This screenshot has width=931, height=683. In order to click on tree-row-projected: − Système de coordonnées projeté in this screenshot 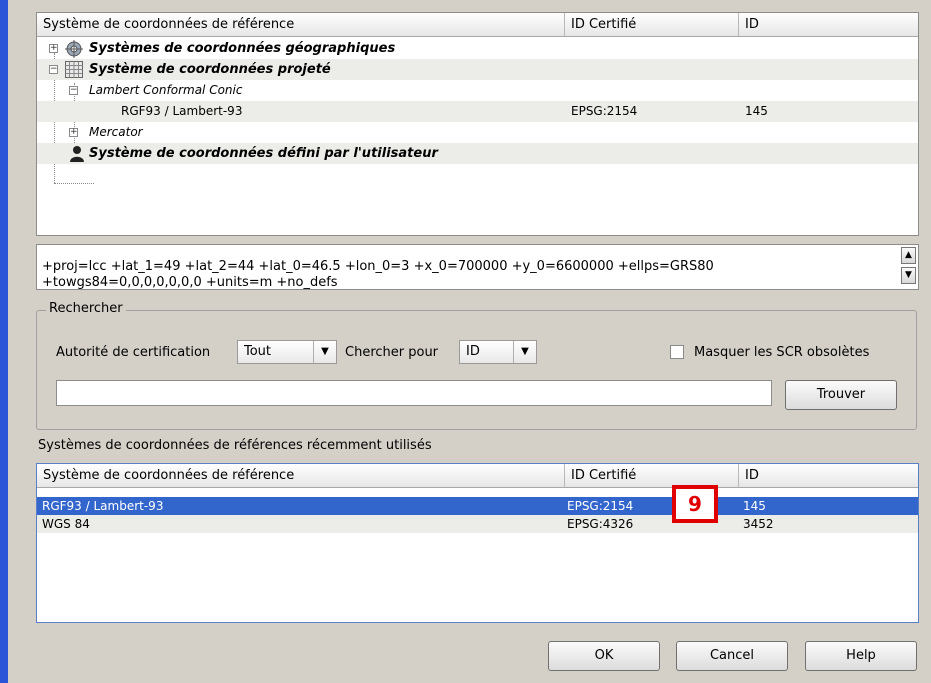, I will do `click(477, 69)`.